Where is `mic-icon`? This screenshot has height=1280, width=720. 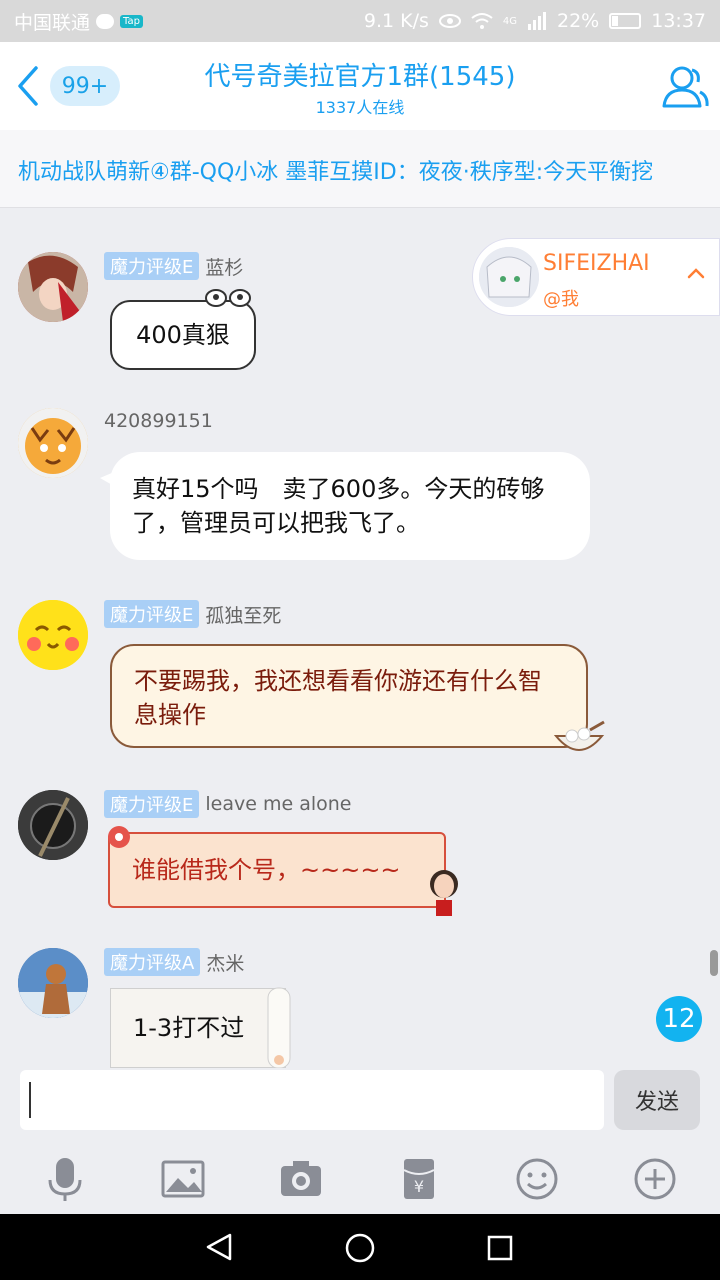 mic-icon is located at coordinates (65, 1179).